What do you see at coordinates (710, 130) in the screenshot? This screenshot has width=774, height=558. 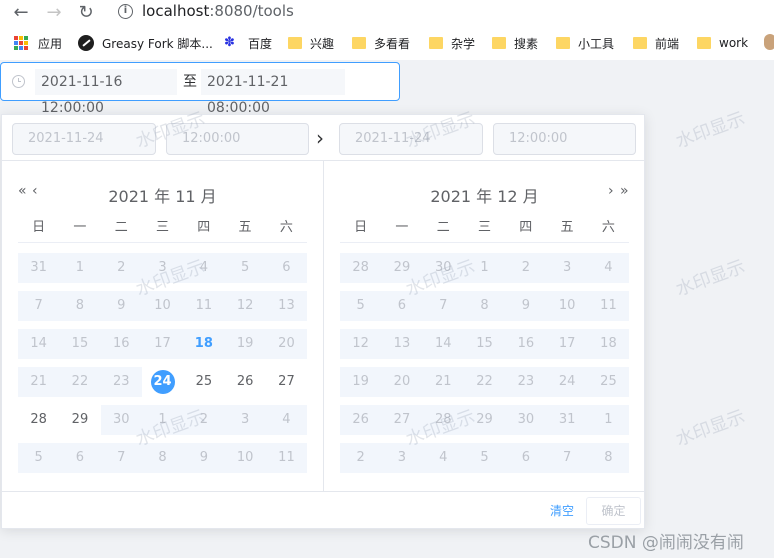 I see `watermark: 水印显示` at bounding box center [710, 130].